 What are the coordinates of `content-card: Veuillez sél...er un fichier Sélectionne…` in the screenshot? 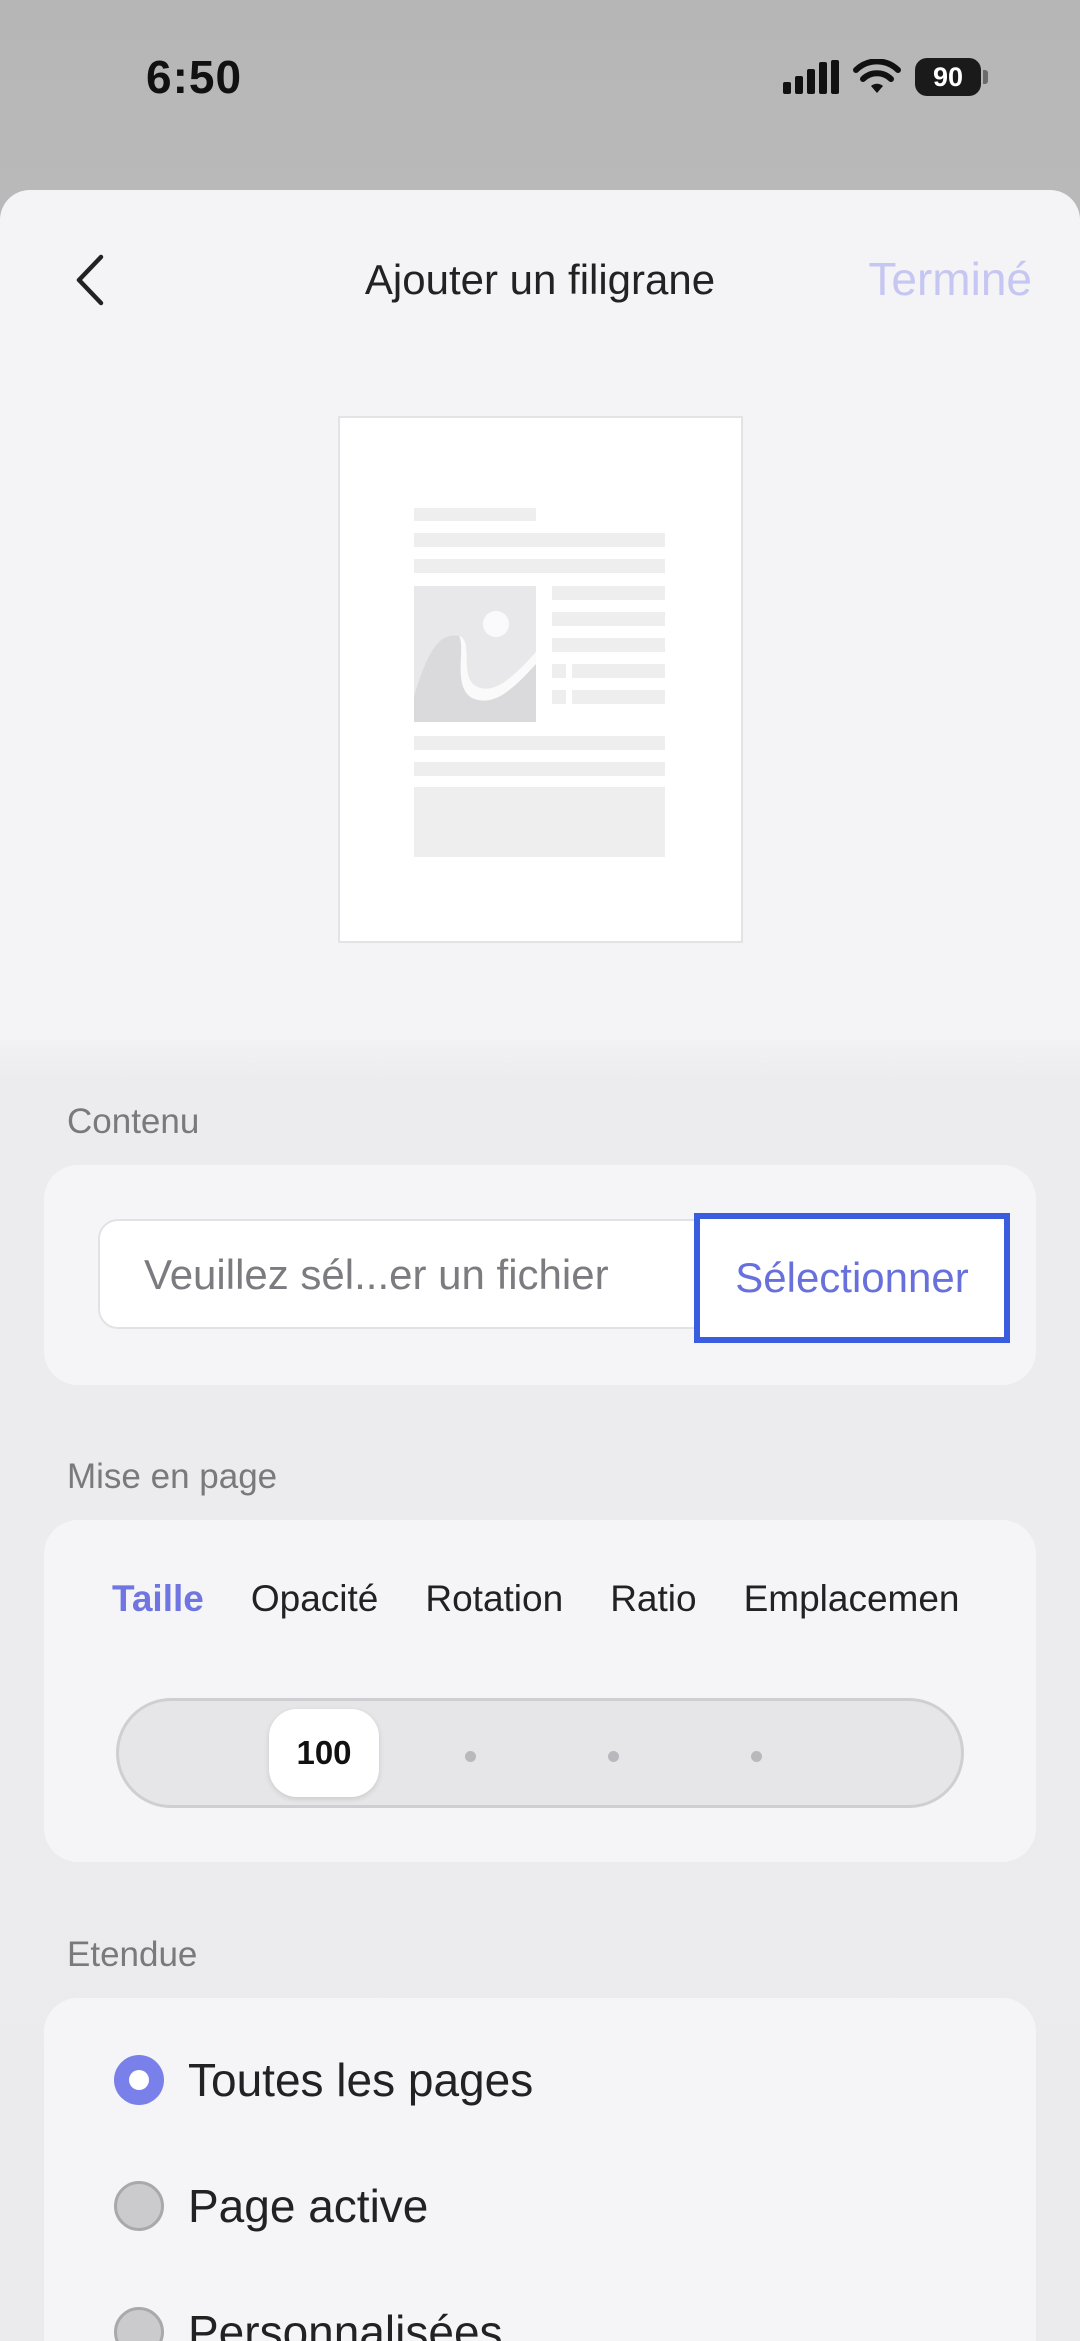 It's located at (540, 1275).